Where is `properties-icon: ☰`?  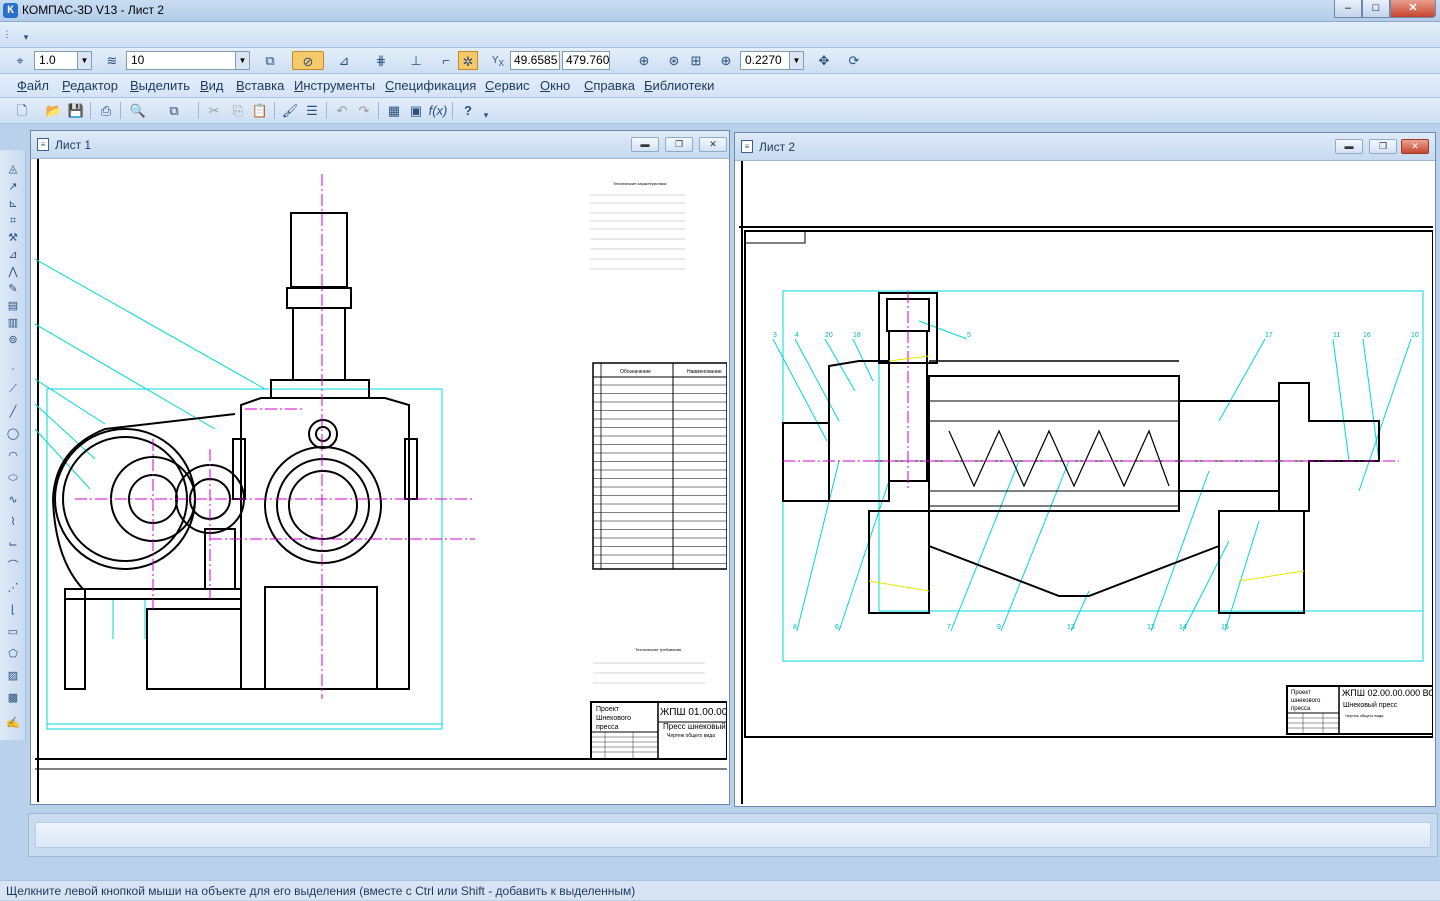
properties-icon: ☰ is located at coordinates (312, 110).